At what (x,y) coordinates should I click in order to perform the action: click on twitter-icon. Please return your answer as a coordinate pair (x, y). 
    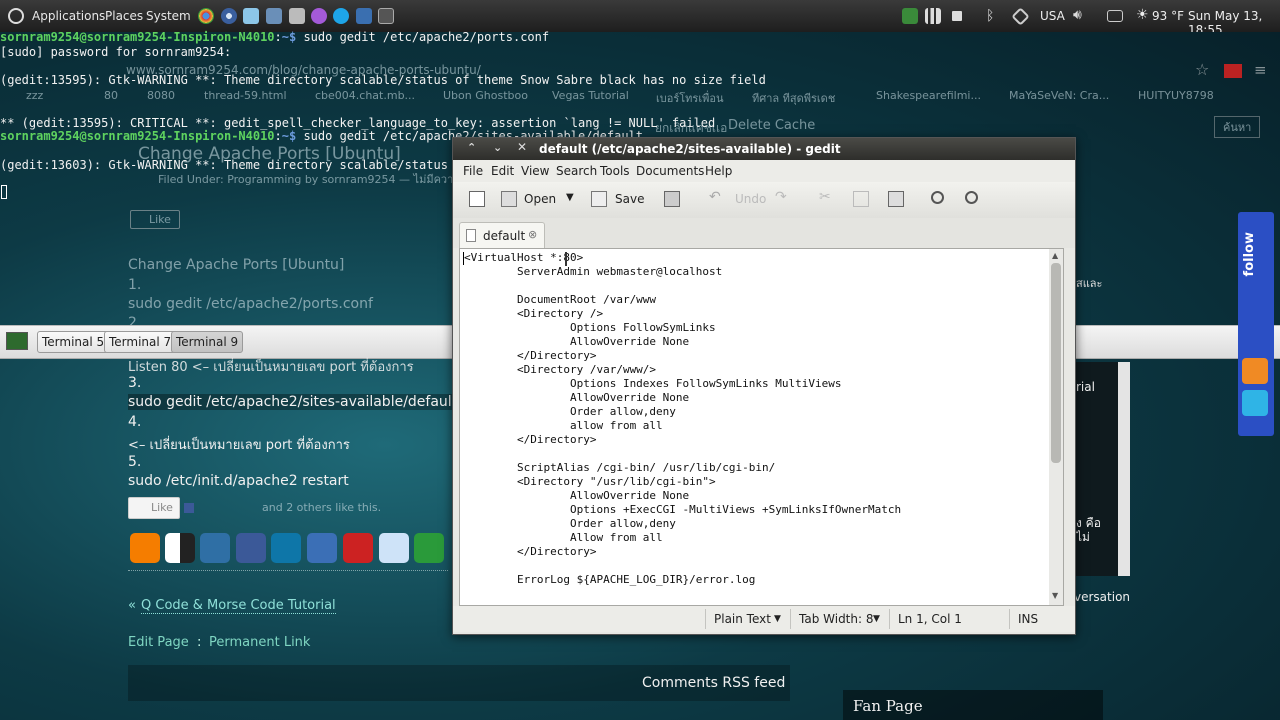
    Looking at the image, I should click on (1255, 403).